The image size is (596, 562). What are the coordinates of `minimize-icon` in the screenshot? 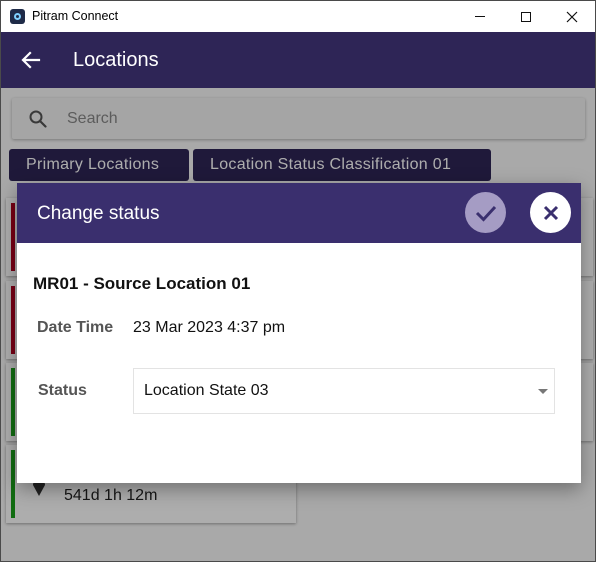 It's located at (480, 16).